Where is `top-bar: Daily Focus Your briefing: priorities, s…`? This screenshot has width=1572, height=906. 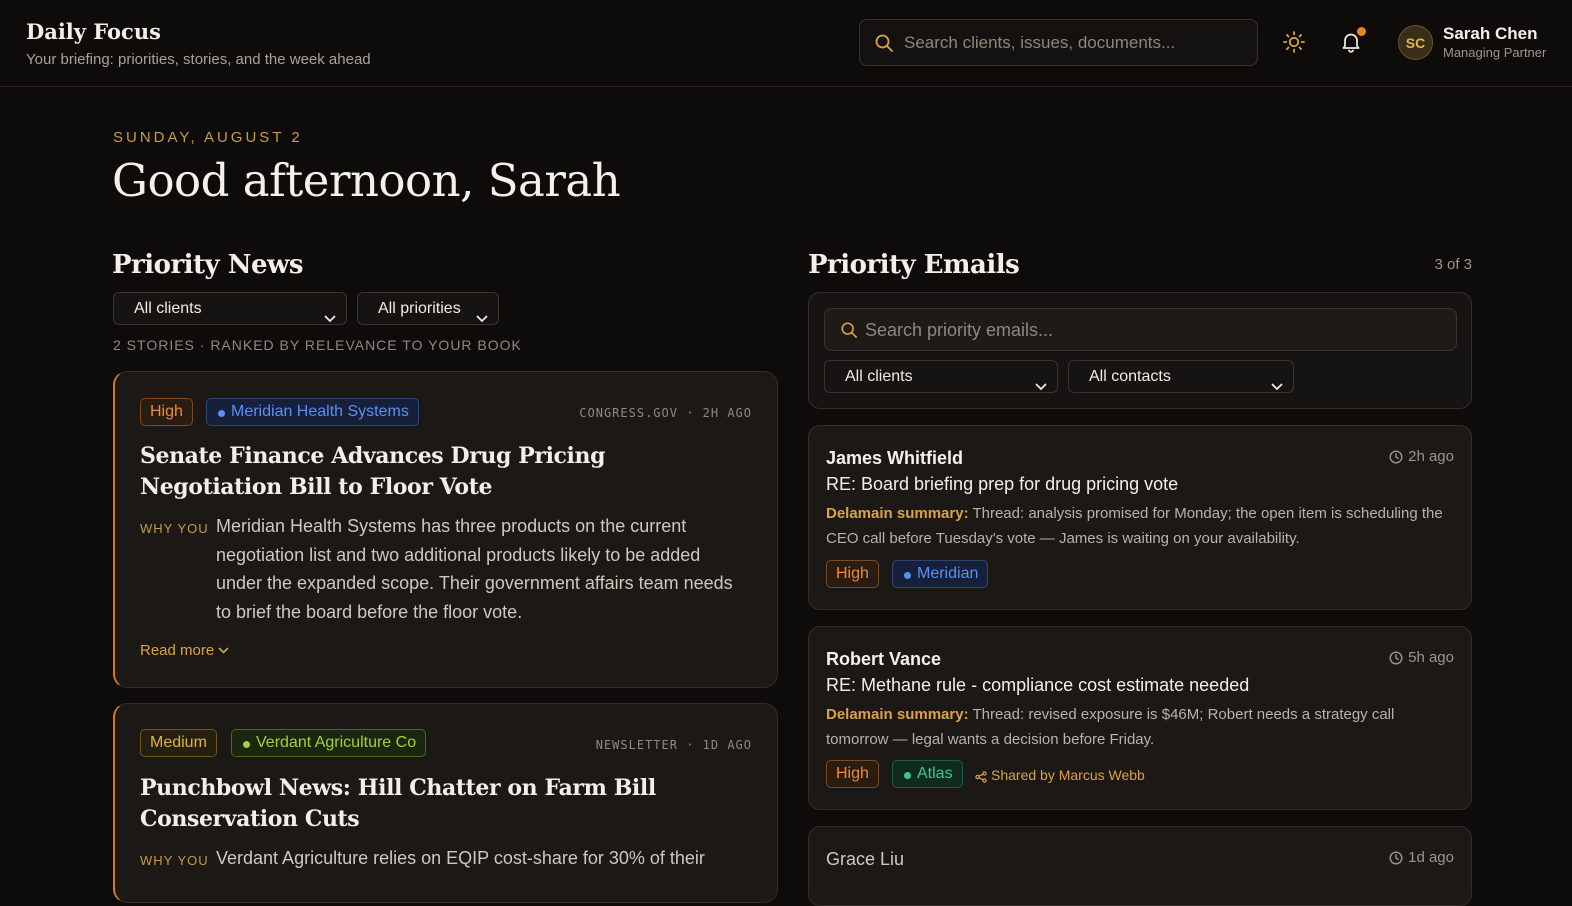 top-bar: Daily Focus Your briefing: priorities, s… is located at coordinates (786, 43).